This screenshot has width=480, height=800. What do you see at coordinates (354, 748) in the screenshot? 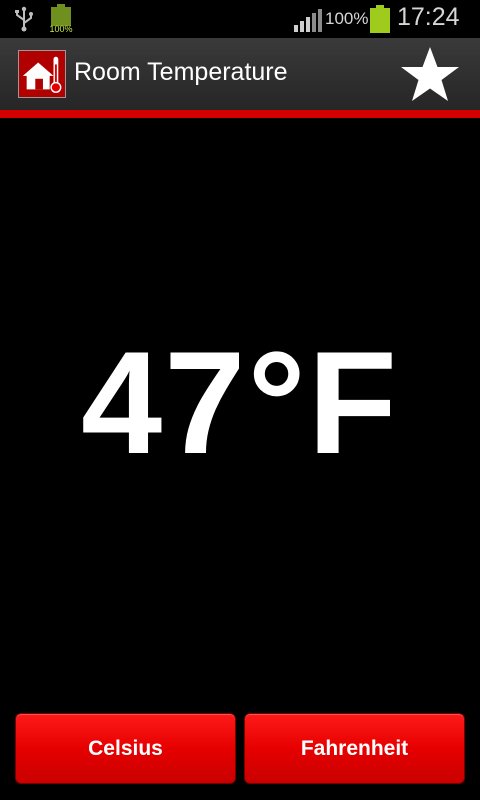
I see `fahrenheit-button: Fahrenheit` at bounding box center [354, 748].